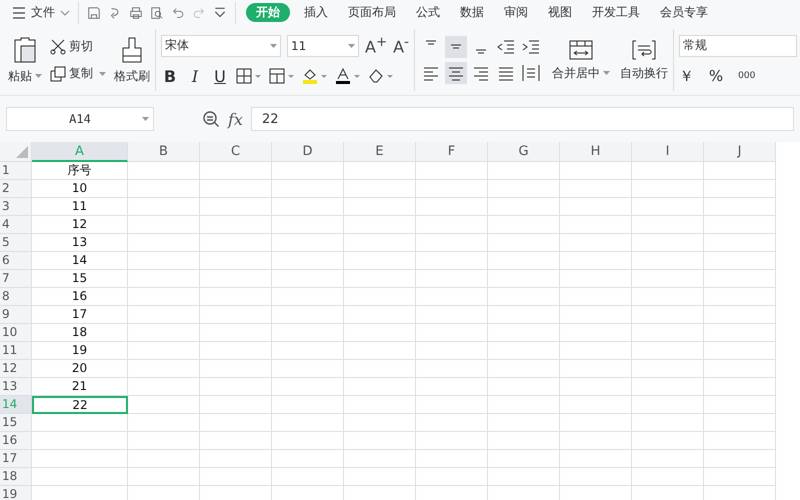 This screenshot has height=500, width=800. Describe the element at coordinates (16, 459) in the screenshot. I see `row-header: 17` at that location.